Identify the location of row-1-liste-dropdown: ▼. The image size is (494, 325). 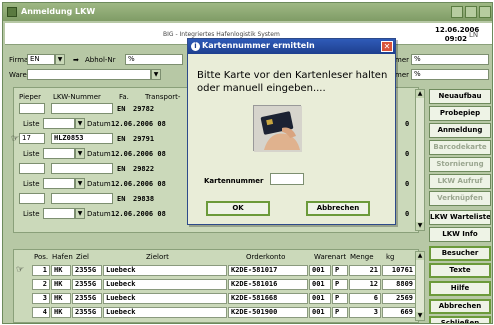
(80, 123).